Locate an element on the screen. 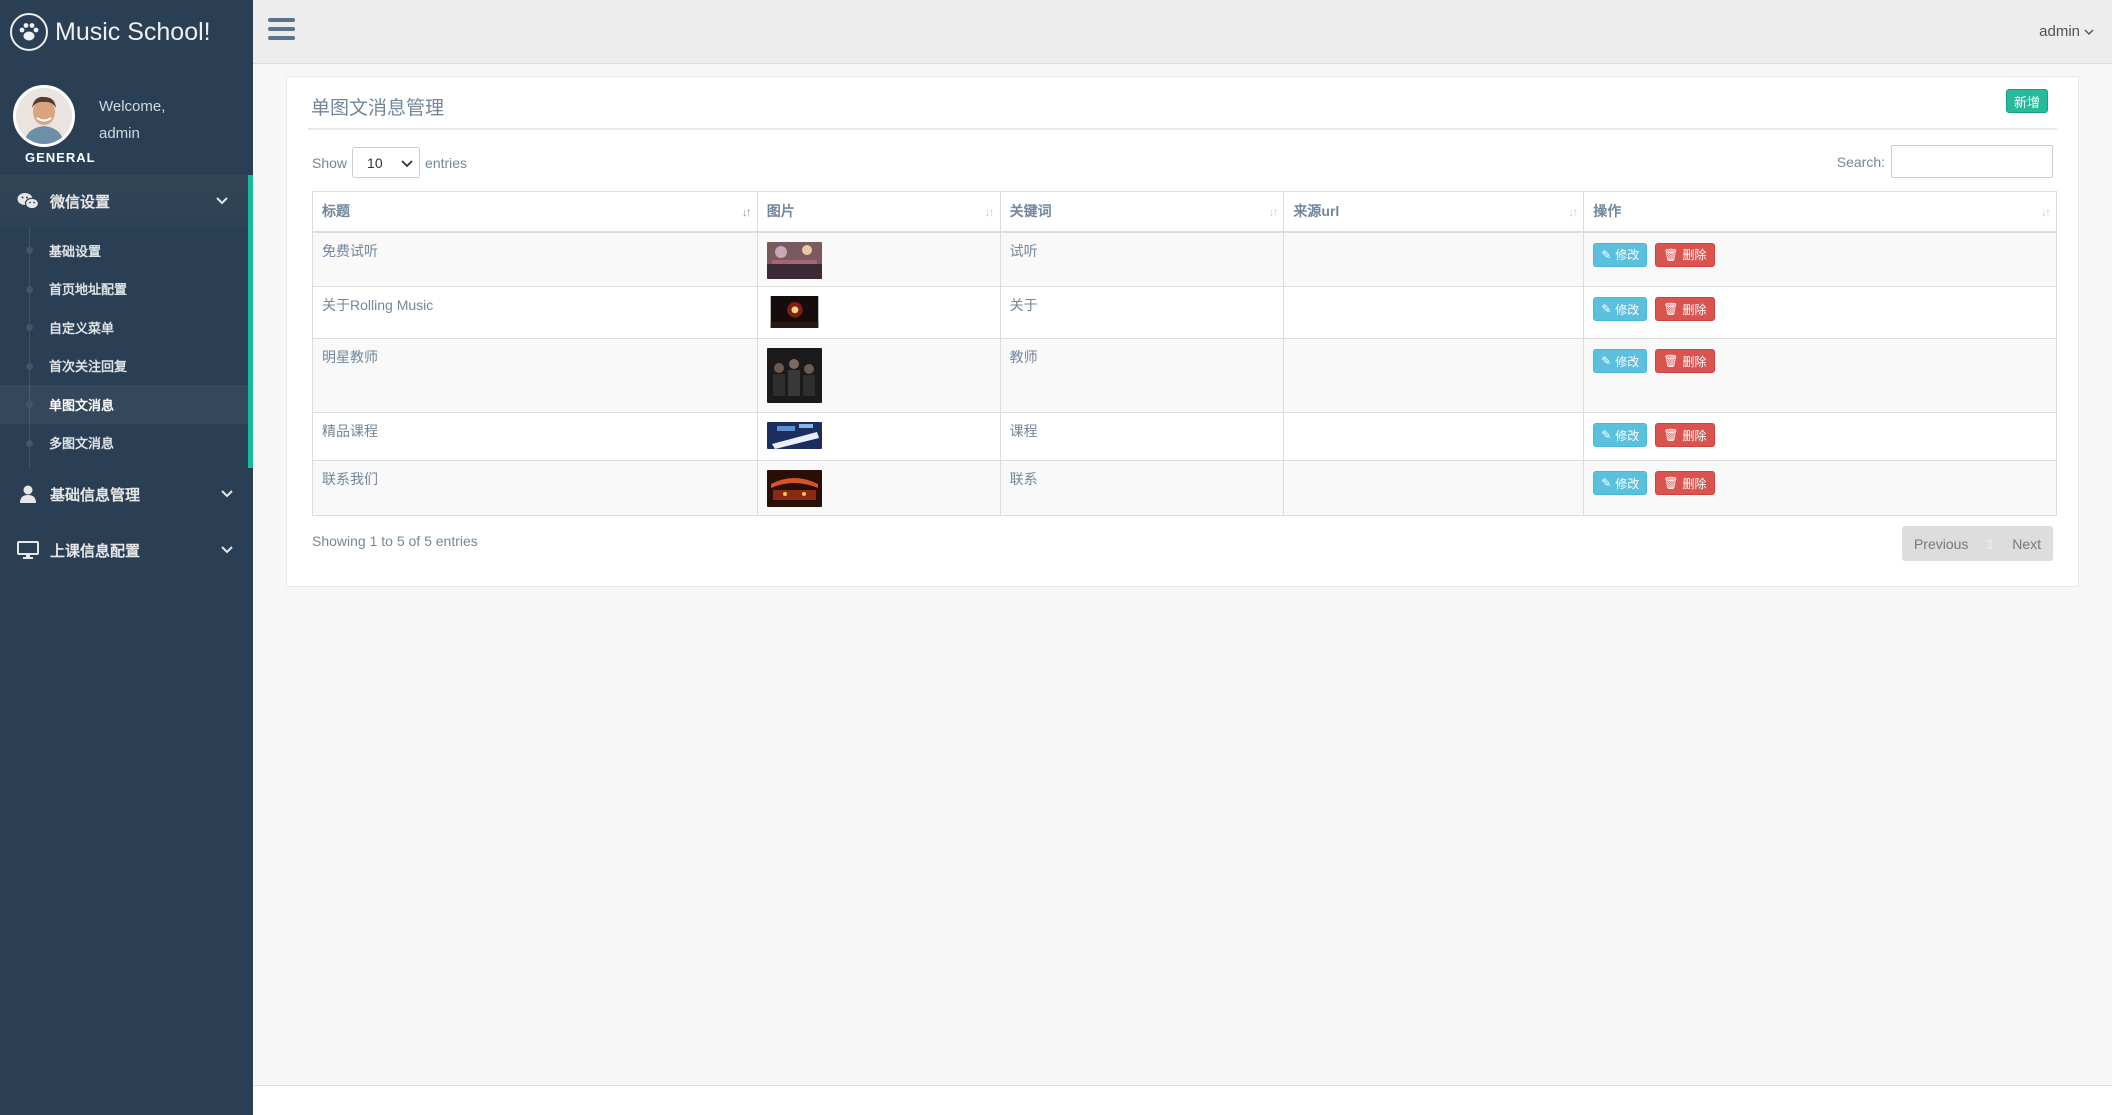  brand: Music School! is located at coordinates (126, 32).